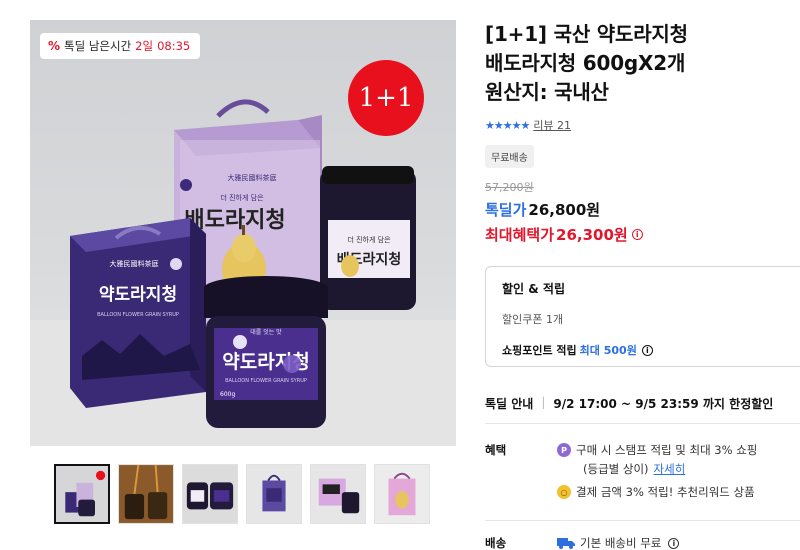 The height and width of the screenshot is (550, 800). Describe the element at coordinates (496, 450) in the screenshot. I see `benefit-label: 혜택` at that location.